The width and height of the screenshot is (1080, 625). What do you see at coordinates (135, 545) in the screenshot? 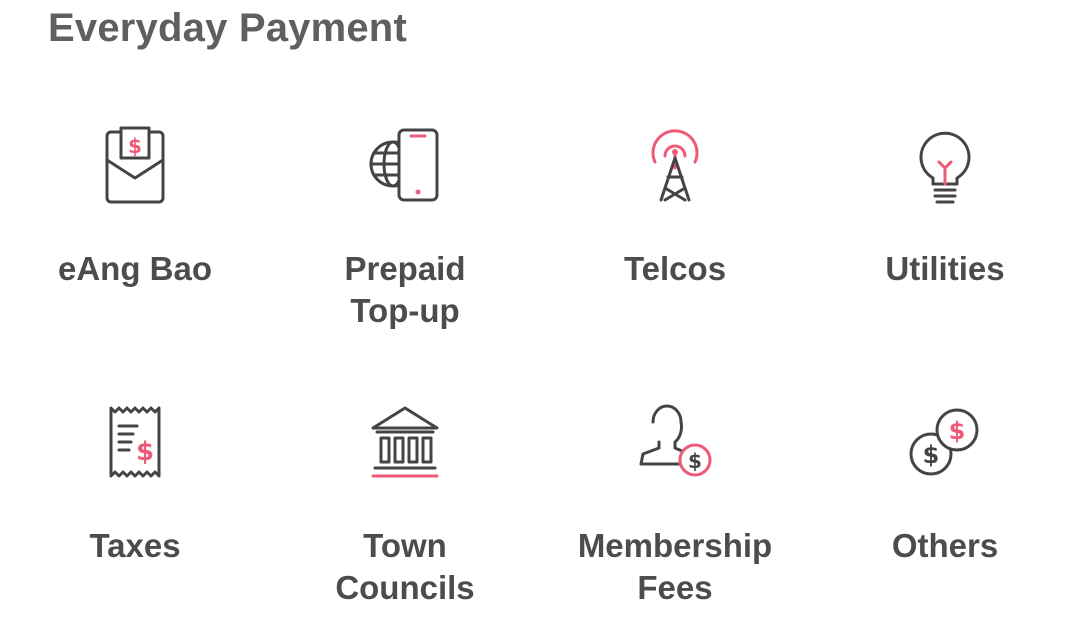
I see `category-label: Taxes` at bounding box center [135, 545].